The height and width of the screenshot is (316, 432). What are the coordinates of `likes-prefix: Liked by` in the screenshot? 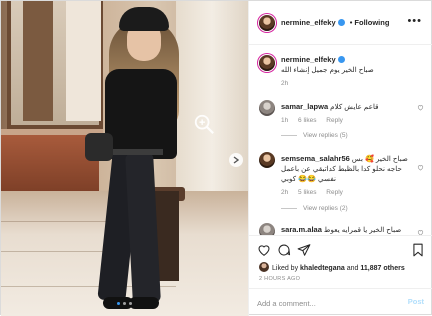 It's located at (286, 268).